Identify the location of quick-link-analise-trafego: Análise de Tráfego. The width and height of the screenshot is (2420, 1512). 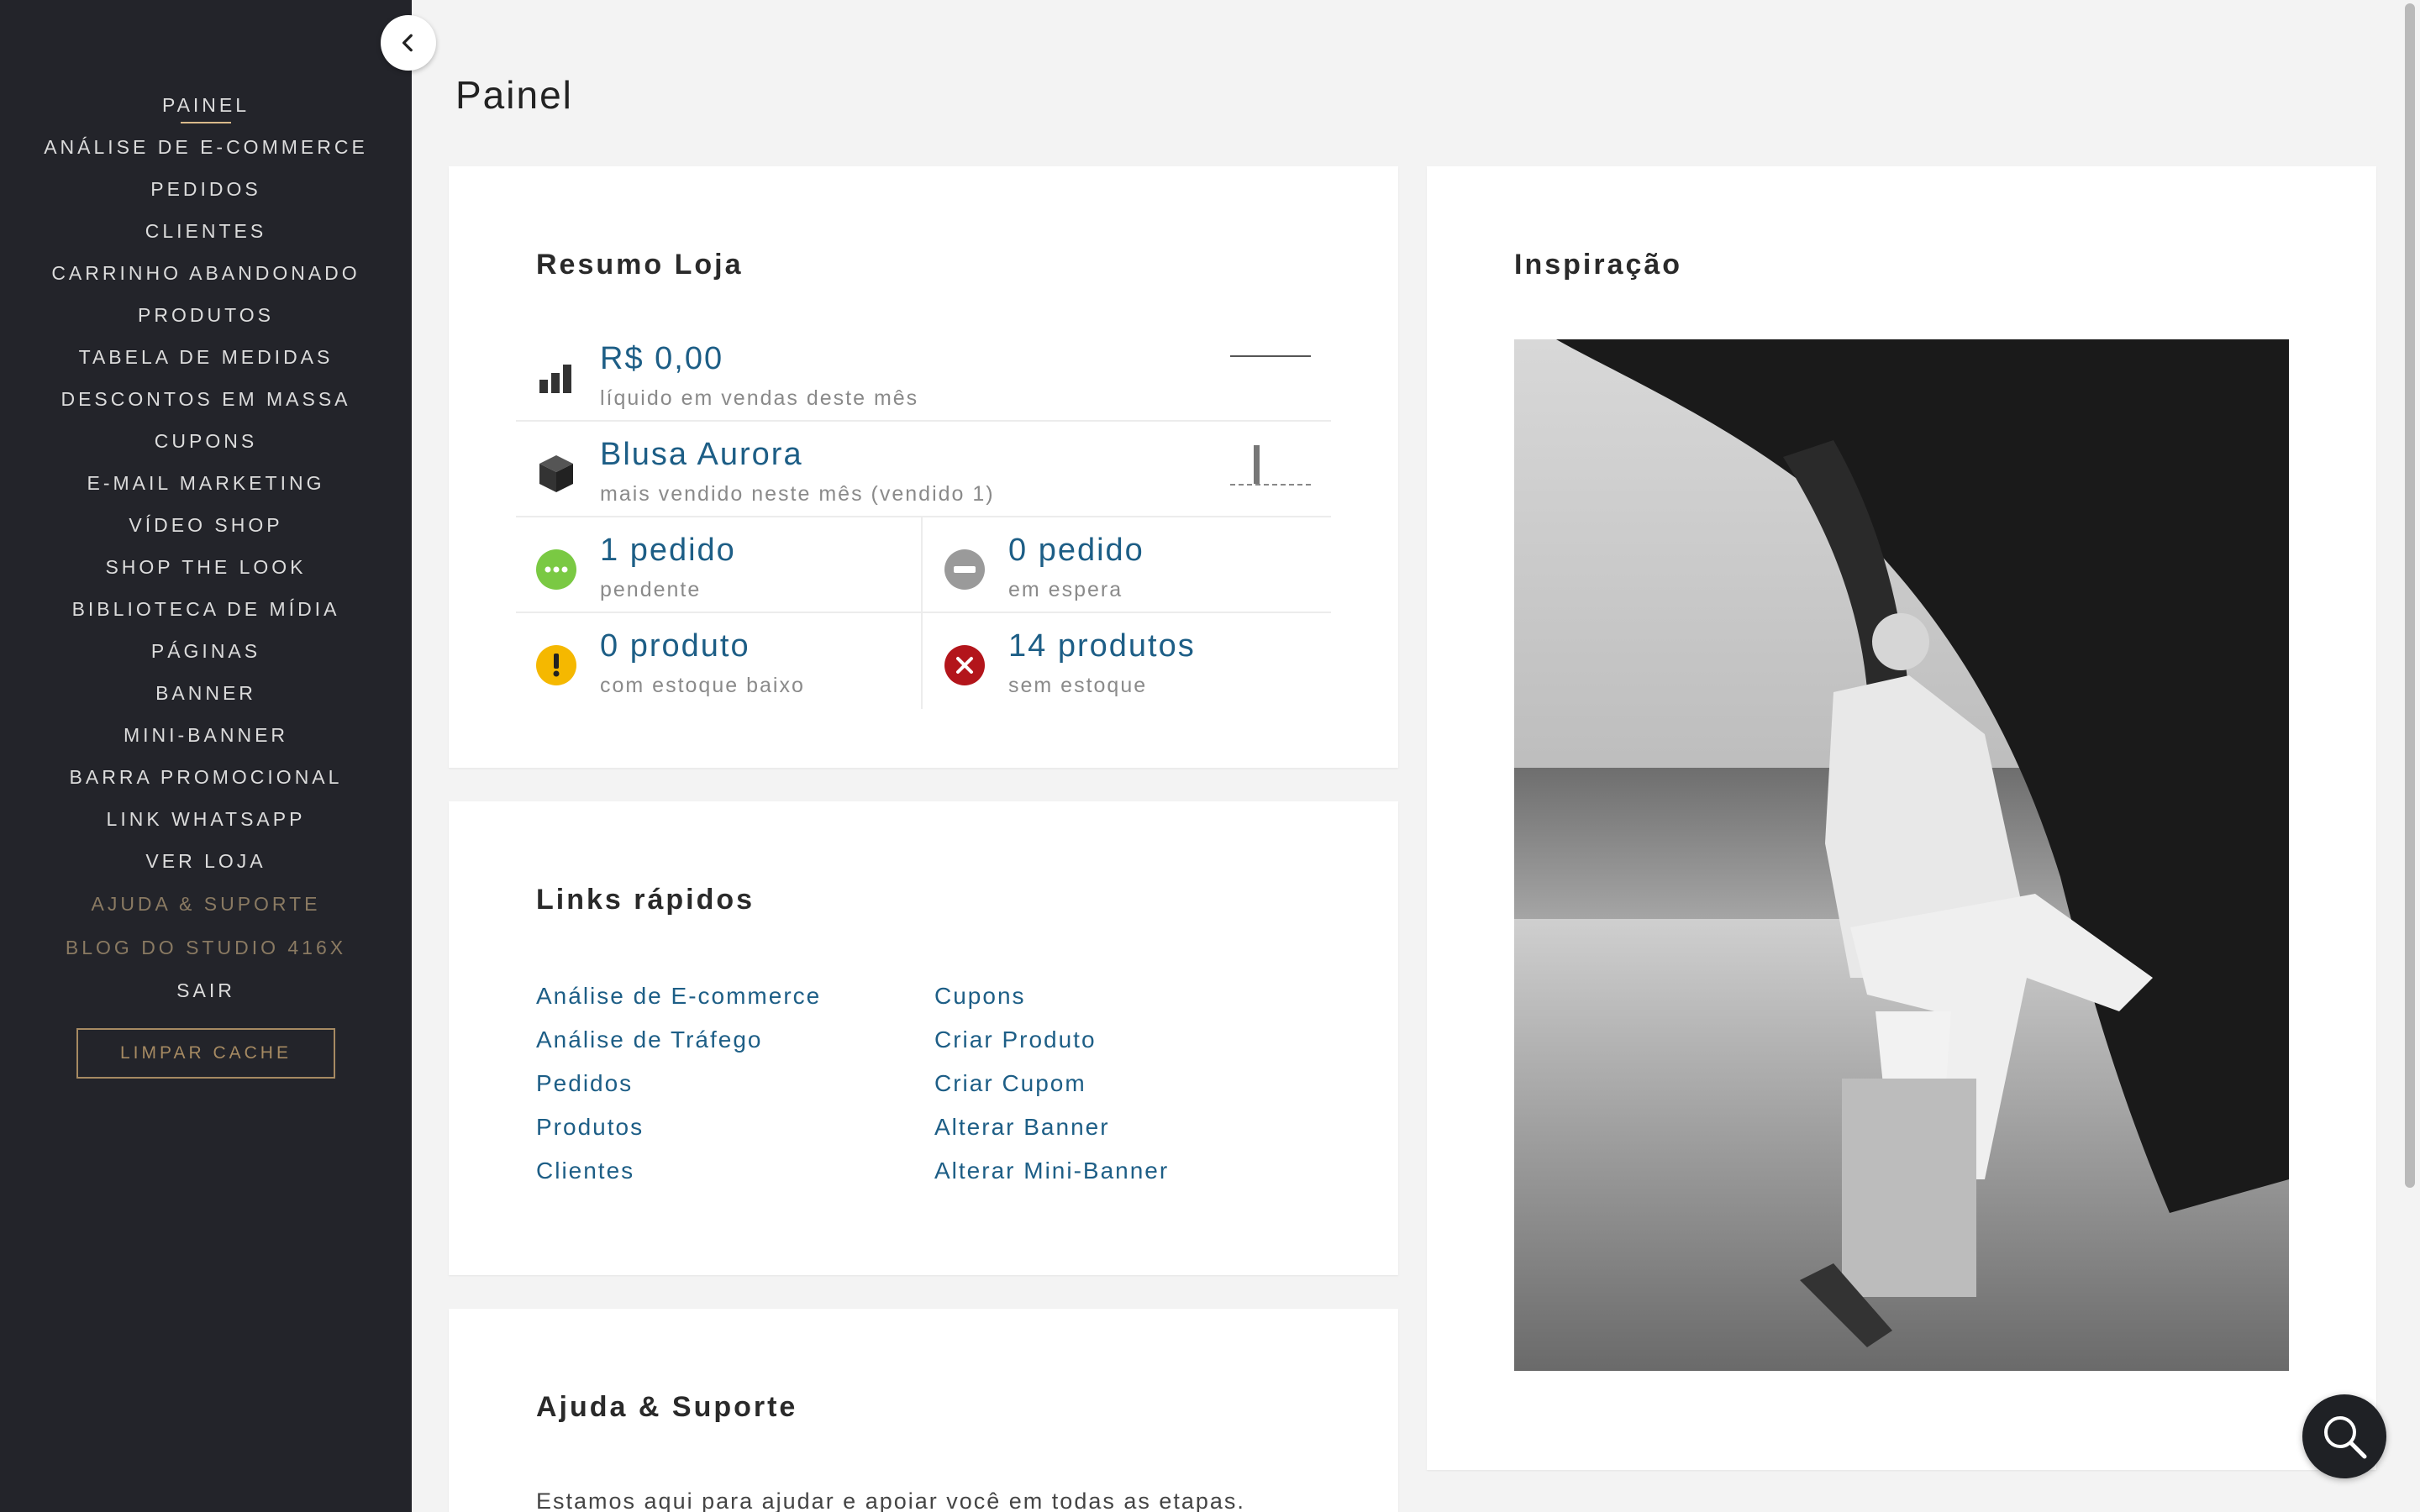
(678, 1040).